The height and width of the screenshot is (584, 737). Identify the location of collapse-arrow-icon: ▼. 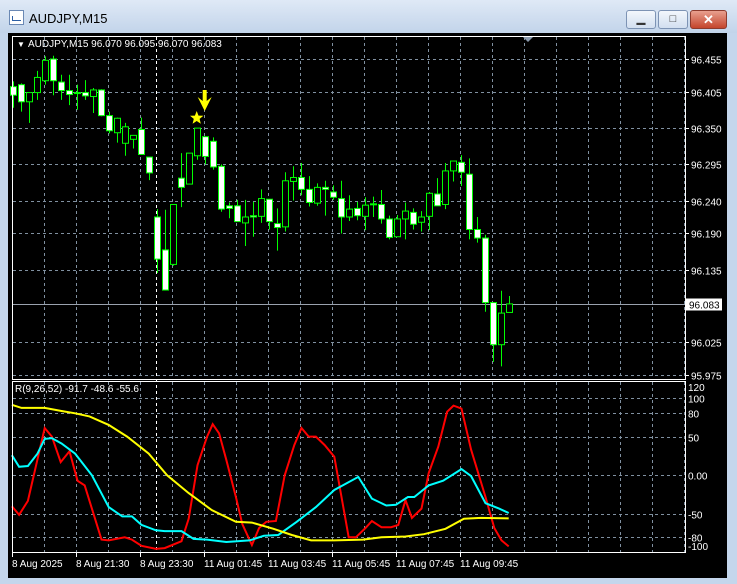
(21, 44).